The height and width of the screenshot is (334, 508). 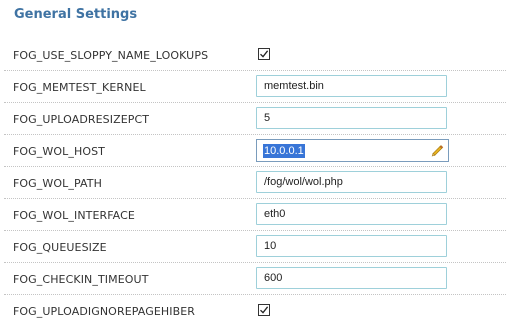 What do you see at coordinates (59, 151) in the screenshot?
I see `setting-label: FOG_WOL_HOST` at bounding box center [59, 151].